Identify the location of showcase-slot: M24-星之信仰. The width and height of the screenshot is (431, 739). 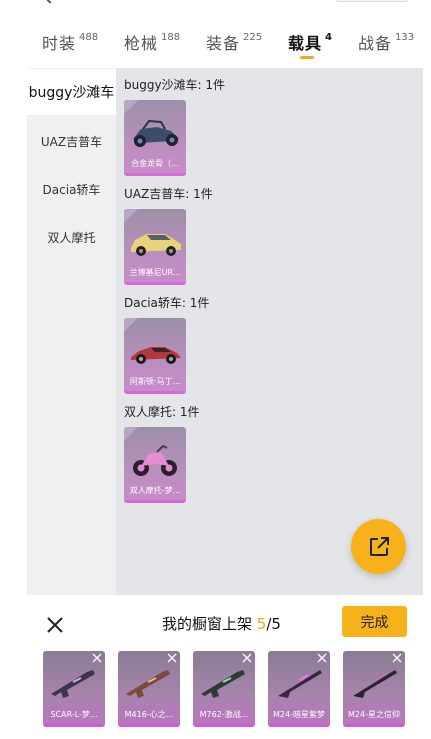
(374, 689).